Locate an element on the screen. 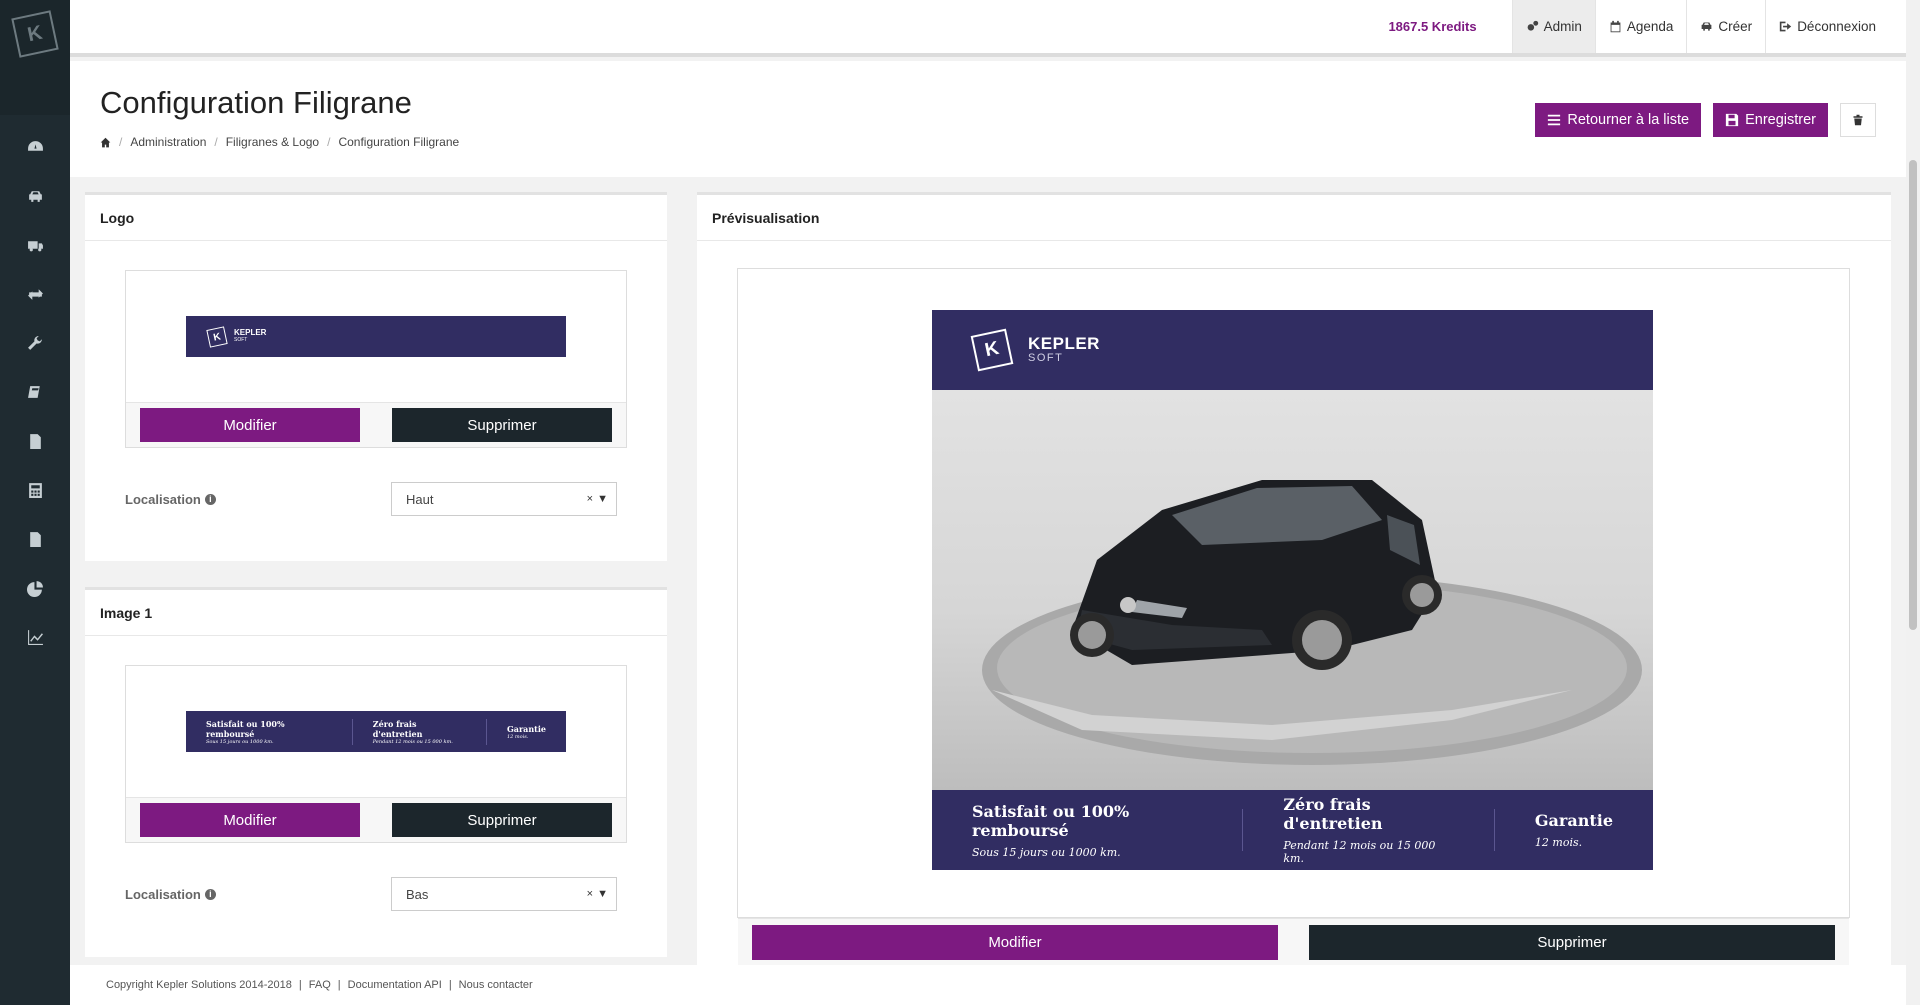  breadcrumb-item-administration: Administration is located at coordinates (168, 142).